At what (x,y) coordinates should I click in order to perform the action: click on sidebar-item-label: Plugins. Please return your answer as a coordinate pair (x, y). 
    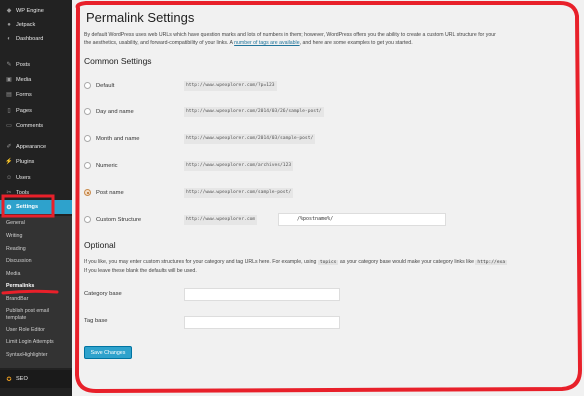
    Looking at the image, I should click on (25, 161).